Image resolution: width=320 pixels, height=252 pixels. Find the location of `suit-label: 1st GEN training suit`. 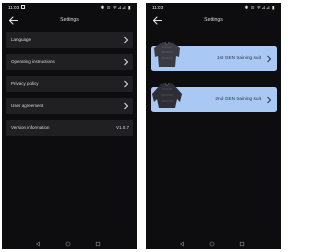

suit-label: 1st GEN training suit is located at coordinates (239, 58).